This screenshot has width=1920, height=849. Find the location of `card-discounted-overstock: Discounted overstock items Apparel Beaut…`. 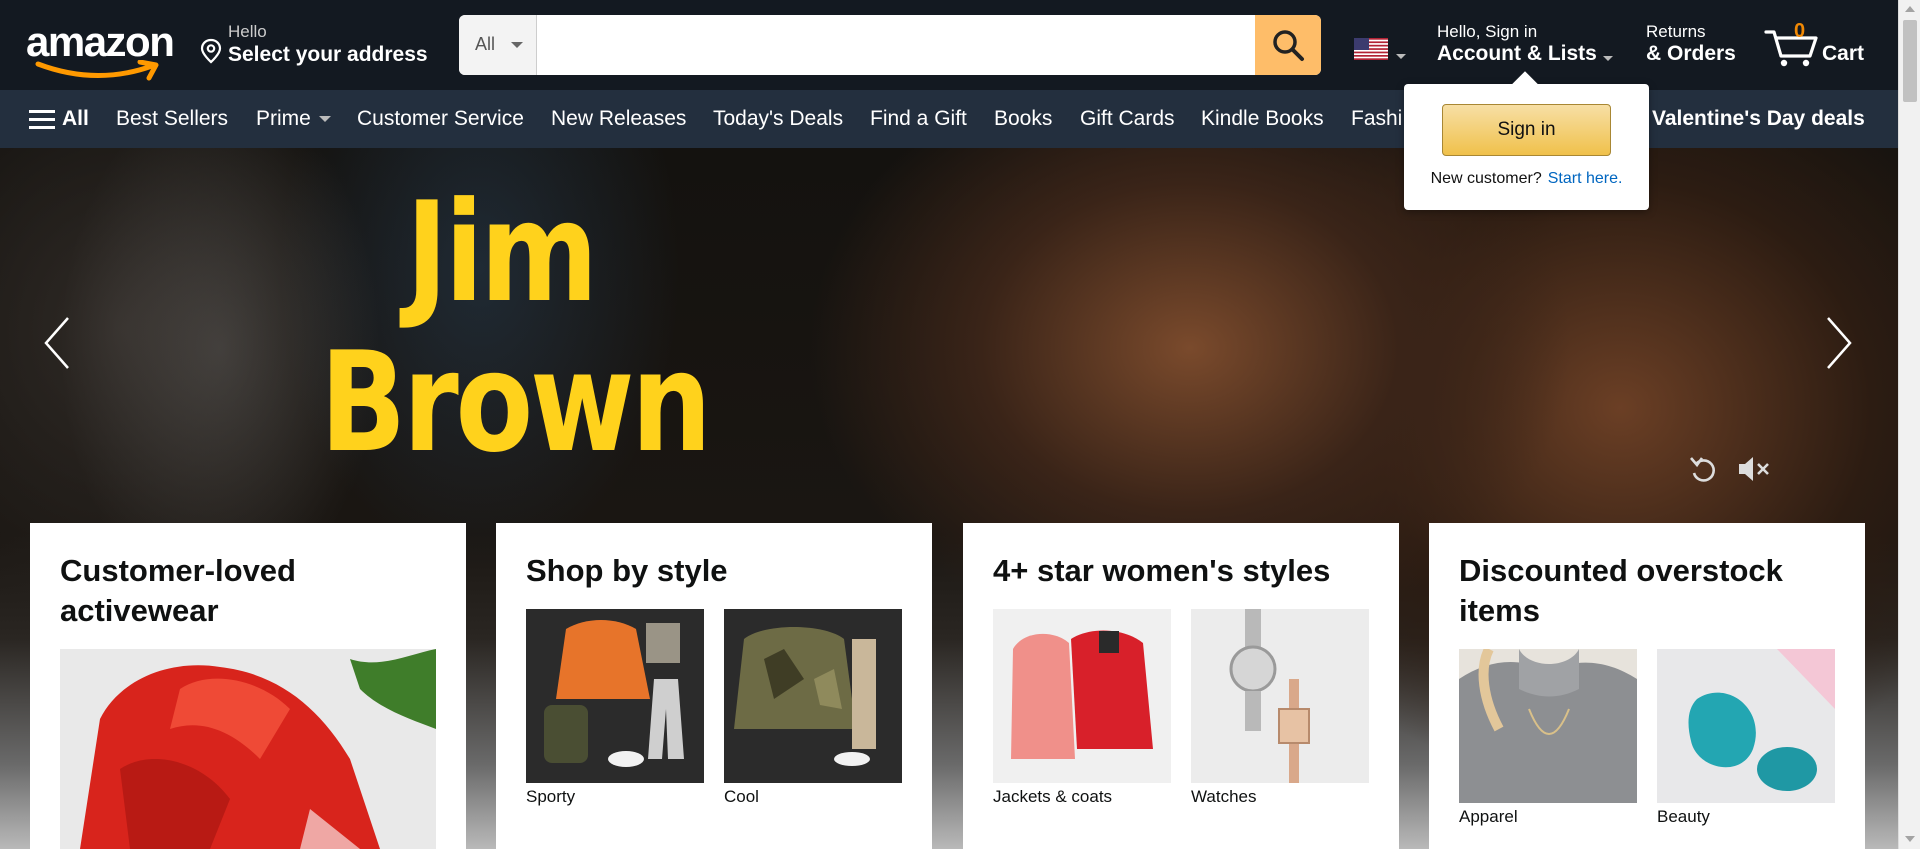

card-discounted-overstock: Discounted overstock items Apparel Beaut… is located at coordinates (1647, 686).